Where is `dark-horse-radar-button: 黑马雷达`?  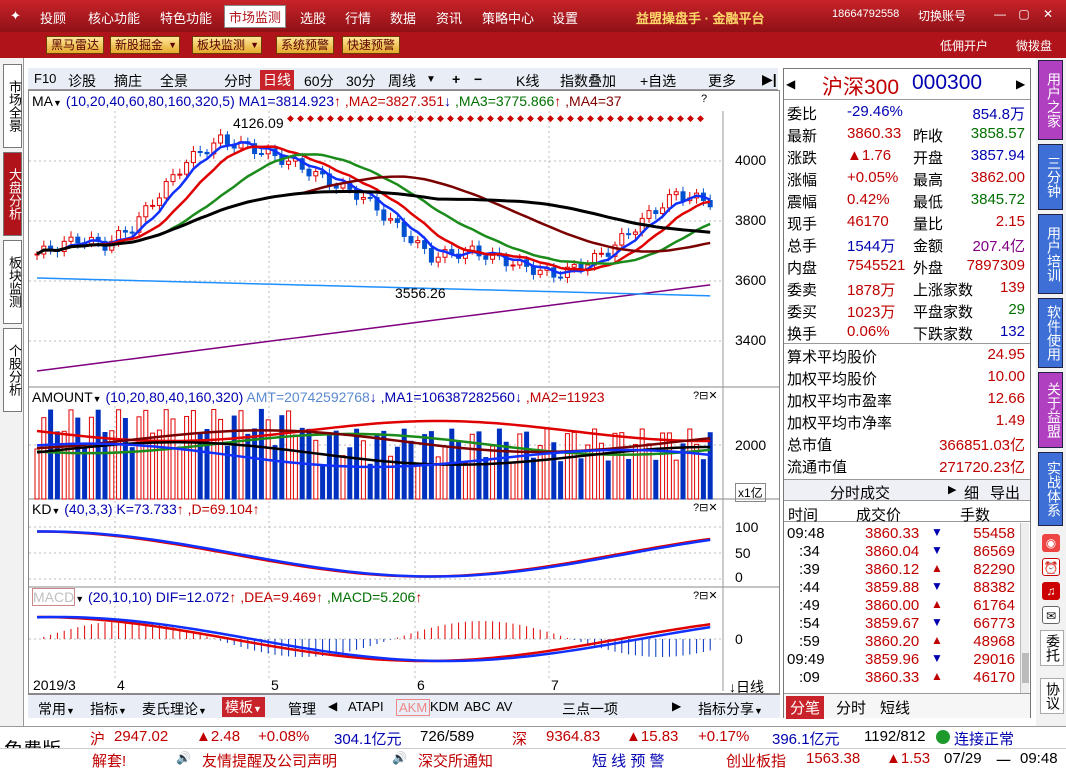 dark-horse-radar-button: 黑马雷达 is located at coordinates (75, 45).